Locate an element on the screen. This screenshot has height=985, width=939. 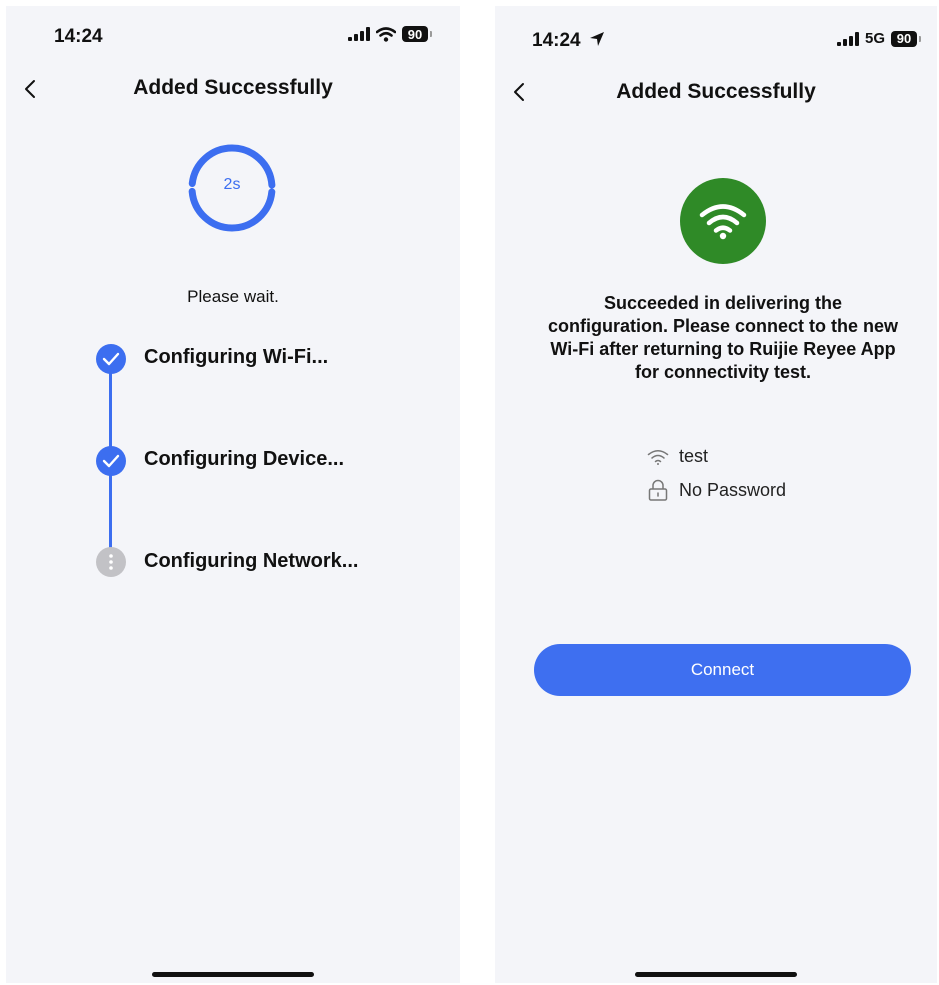
wait-text: Please wait. is located at coordinates (233, 296).